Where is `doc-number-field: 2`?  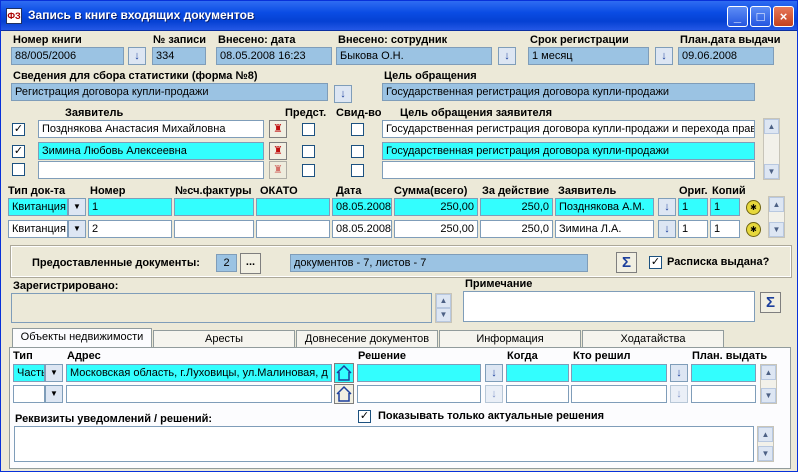 doc-number-field: 2 is located at coordinates (130, 229).